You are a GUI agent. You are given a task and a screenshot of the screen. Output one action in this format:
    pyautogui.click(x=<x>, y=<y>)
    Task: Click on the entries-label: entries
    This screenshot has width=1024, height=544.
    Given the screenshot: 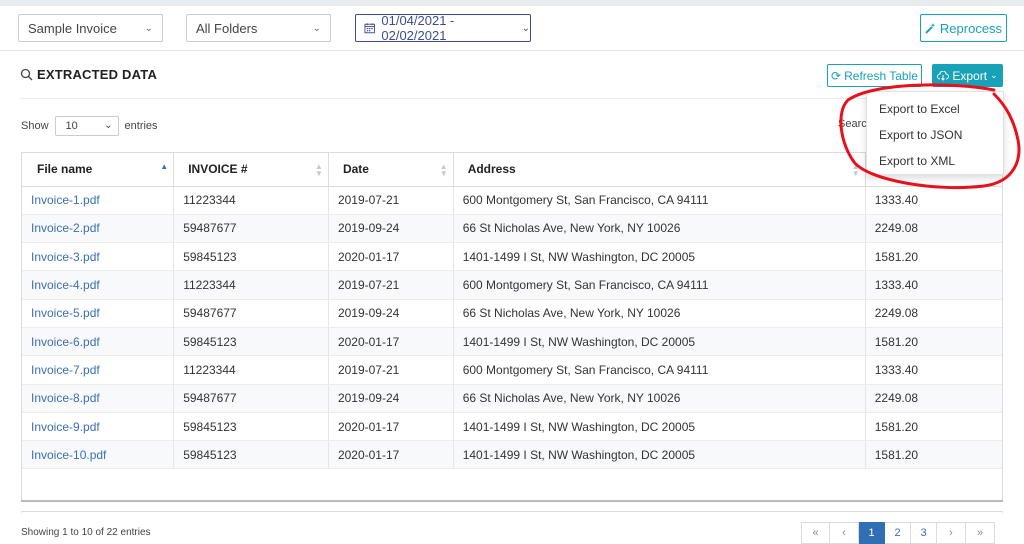 What is the action you would take?
    pyautogui.click(x=141, y=126)
    